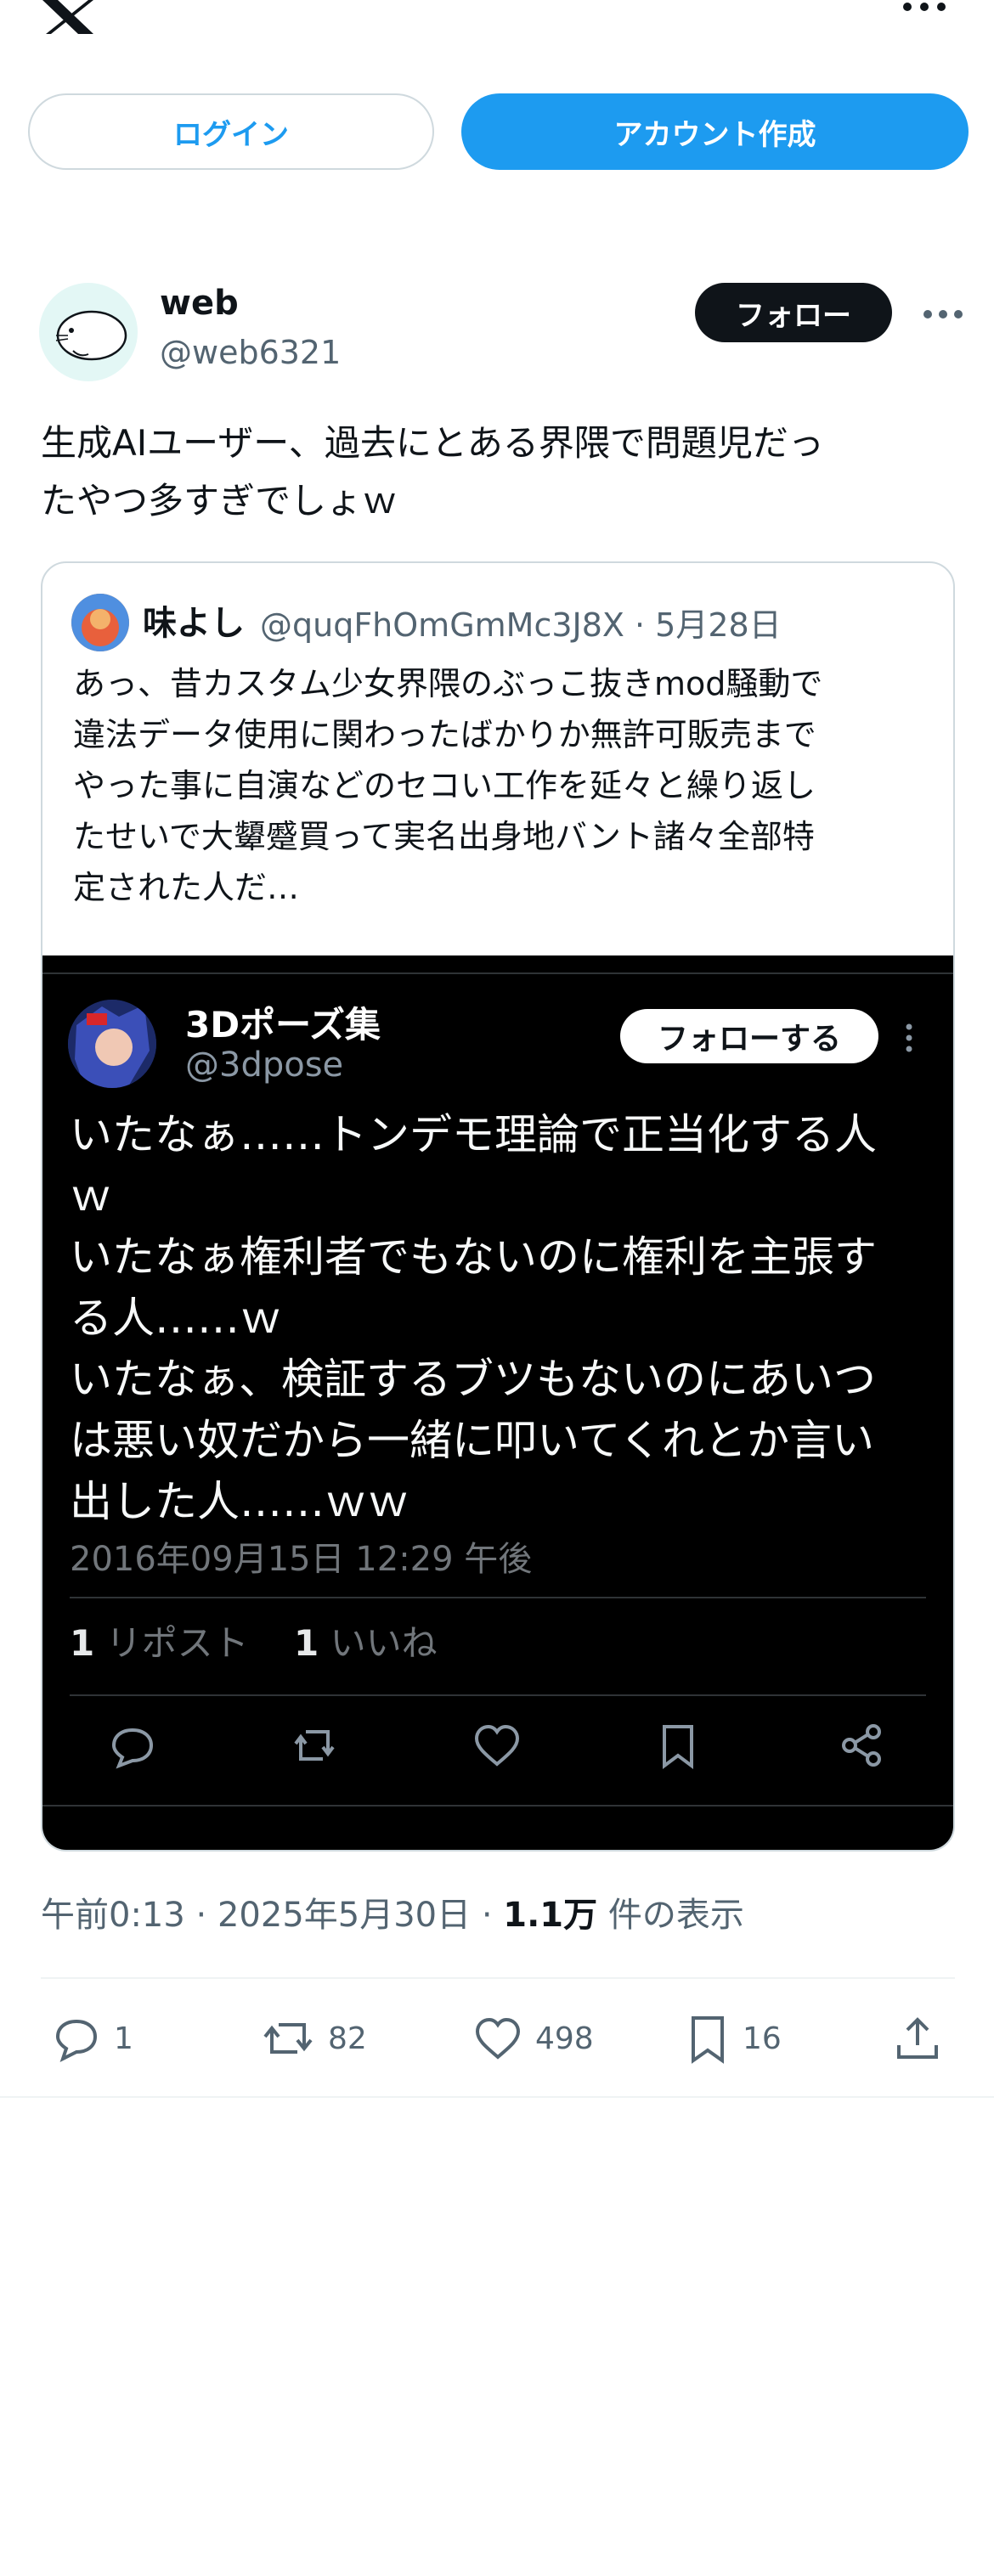 This screenshot has height=2576, width=994. What do you see at coordinates (670, 1915) in the screenshot?
I see `views-label: 件の表示` at bounding box center [670, 1915].